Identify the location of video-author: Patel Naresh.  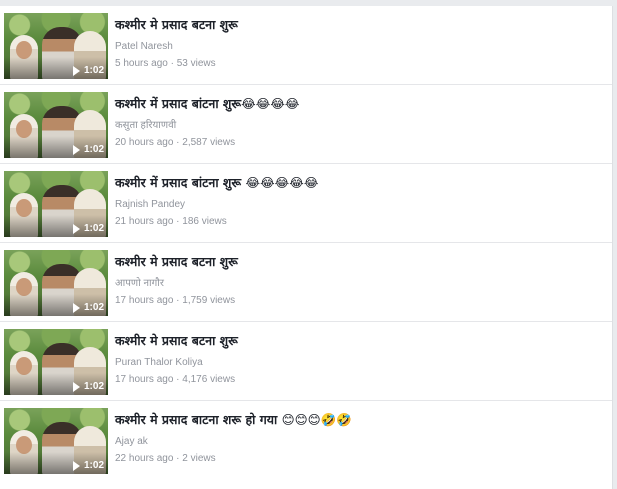
(355, 46).